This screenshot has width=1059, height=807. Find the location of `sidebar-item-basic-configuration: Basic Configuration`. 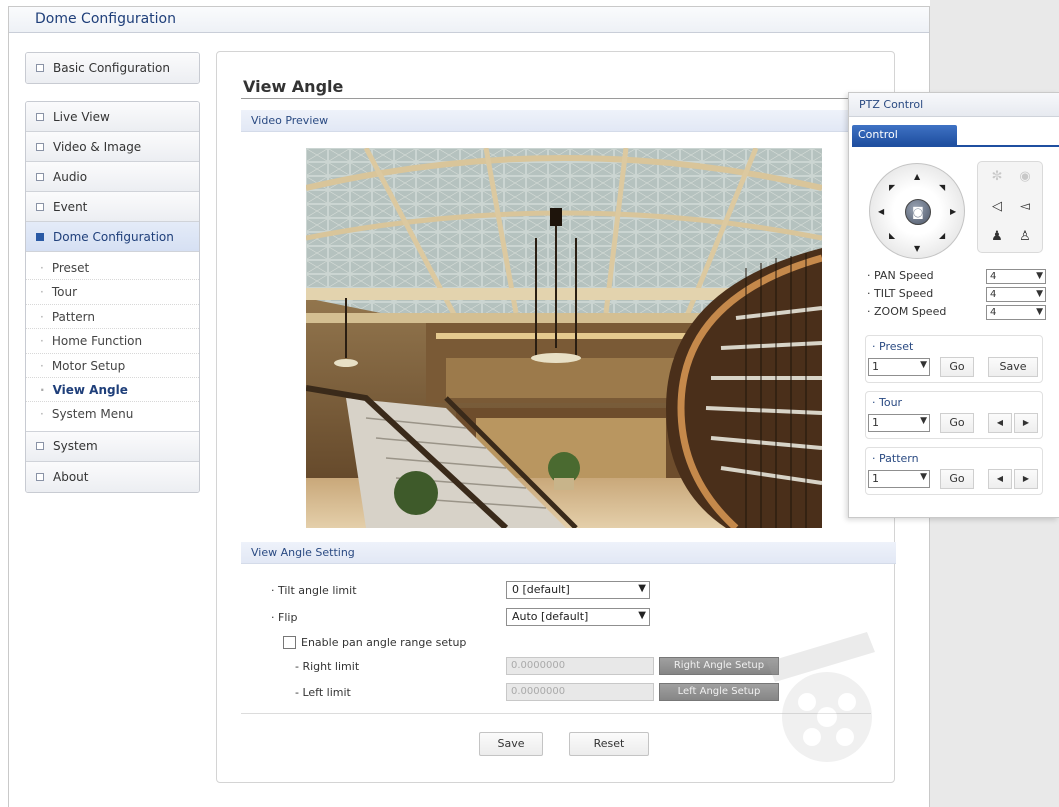

sidebar-item-basic-configuration: Basic Configuration is located at coordinates (112, 68).